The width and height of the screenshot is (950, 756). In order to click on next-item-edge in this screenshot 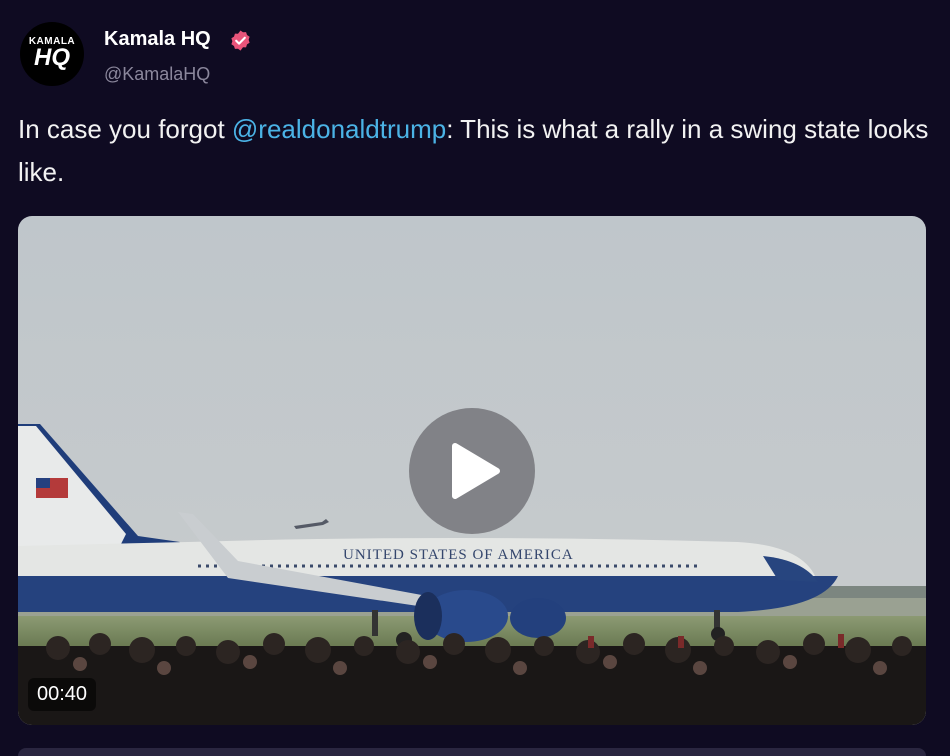, I will do `click(472, 752)`.